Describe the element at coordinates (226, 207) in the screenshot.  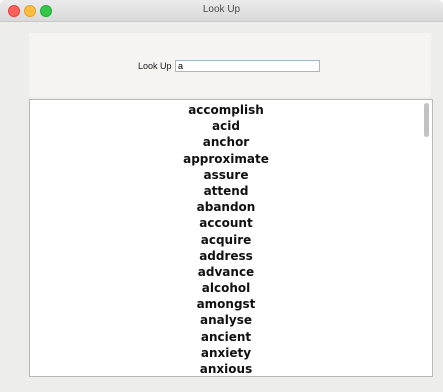
I see `list-item: abandon` at that location.